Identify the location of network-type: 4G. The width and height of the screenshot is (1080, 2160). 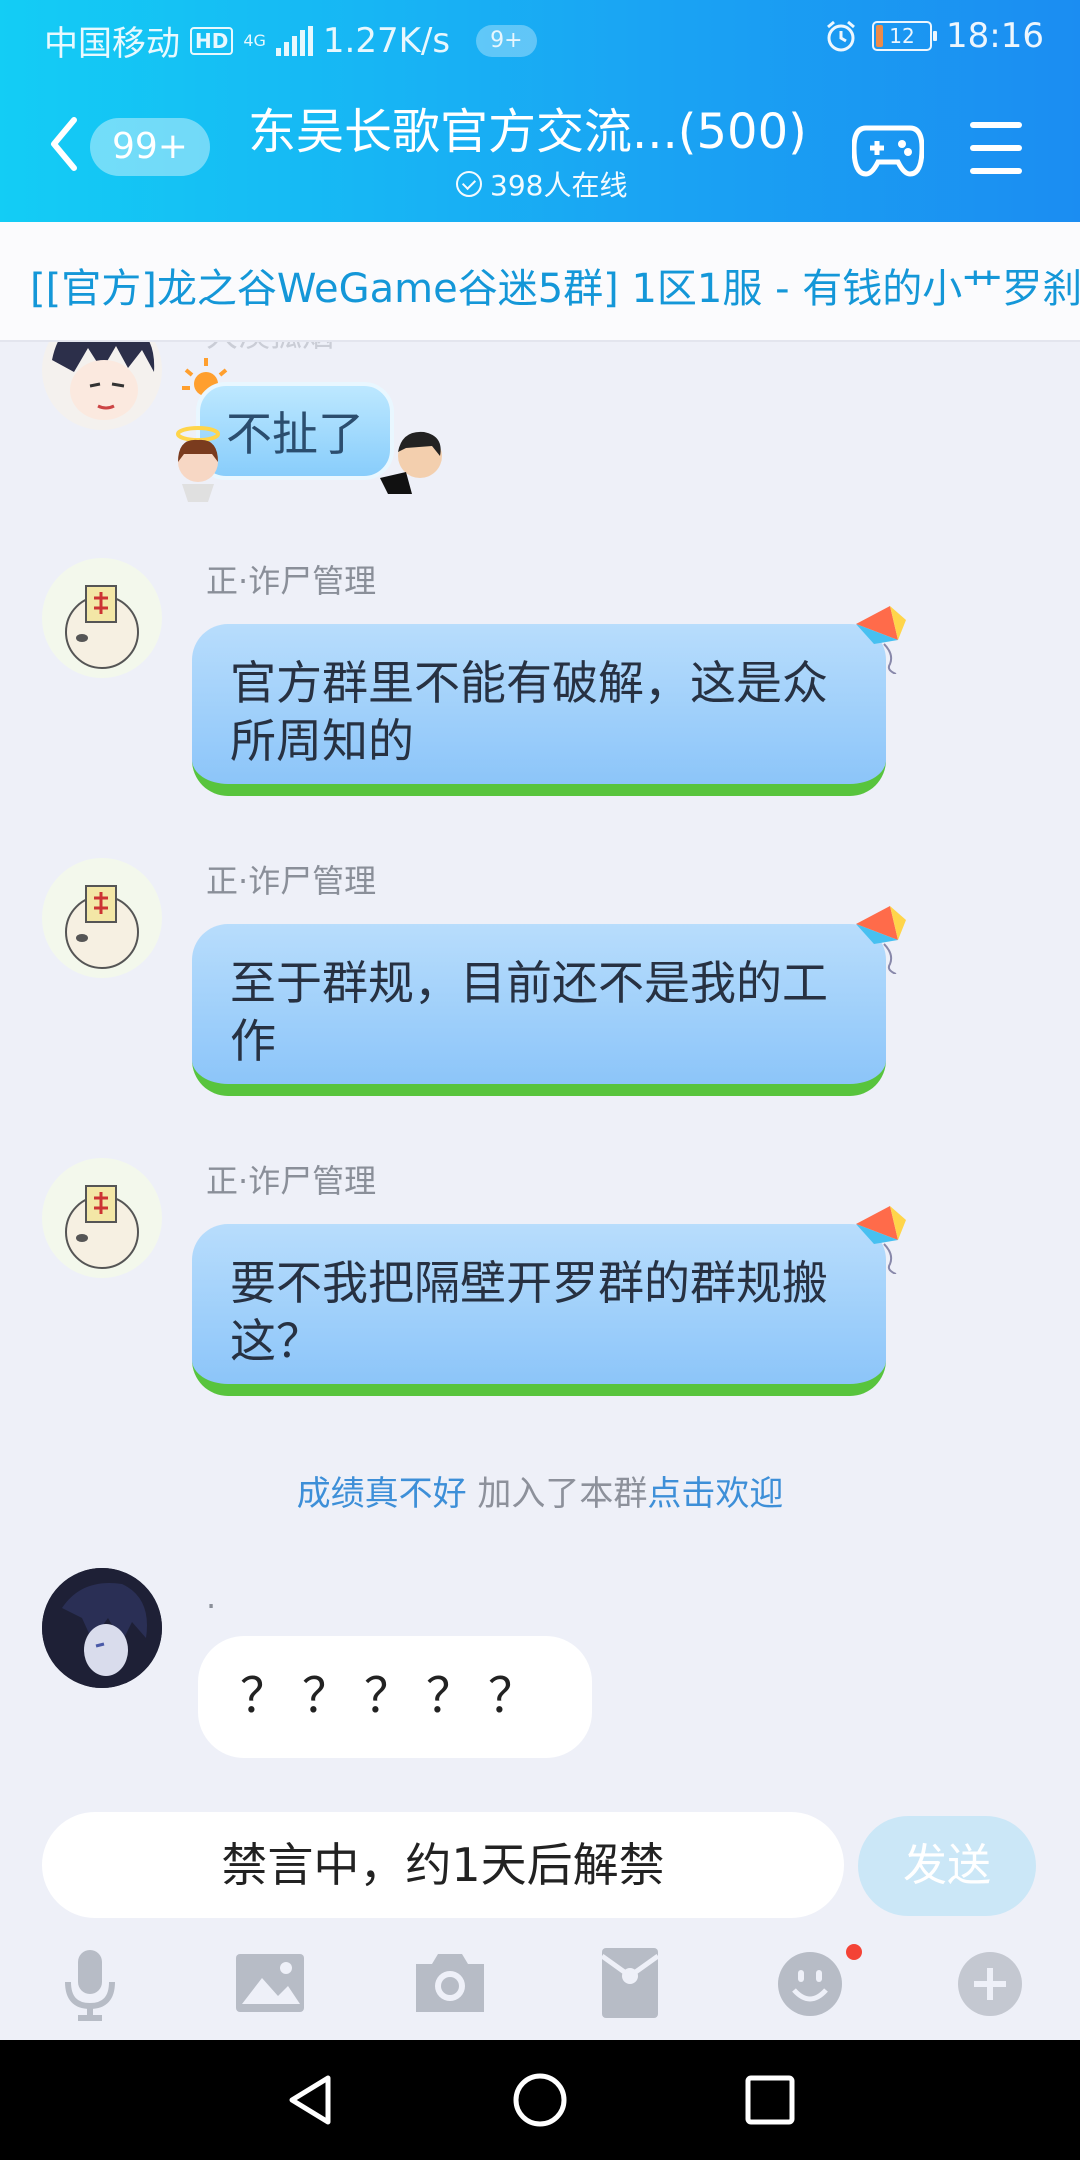
(254, 40).